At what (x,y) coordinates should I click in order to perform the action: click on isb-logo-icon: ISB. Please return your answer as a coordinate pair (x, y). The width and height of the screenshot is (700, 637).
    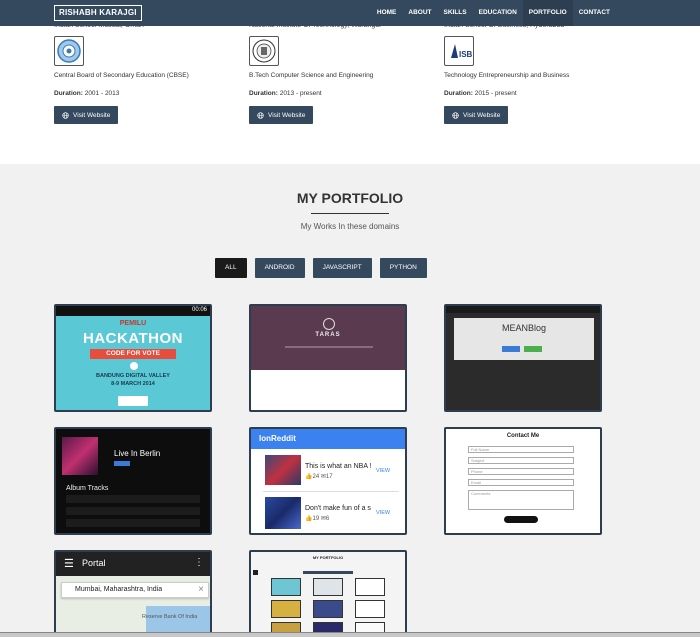
    Looking at the image, I should click on (459, 51).